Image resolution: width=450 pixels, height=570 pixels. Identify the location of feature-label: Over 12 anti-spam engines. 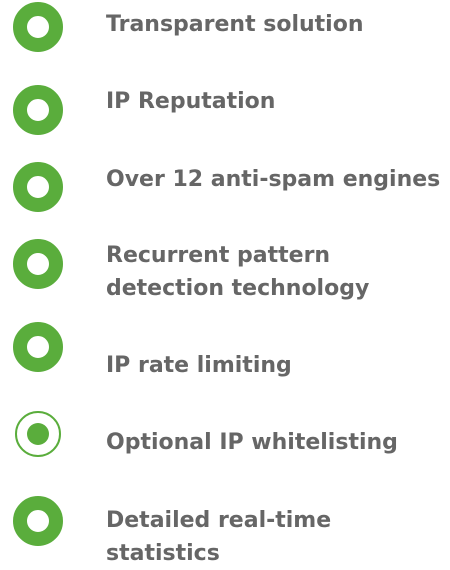
(273, 179).